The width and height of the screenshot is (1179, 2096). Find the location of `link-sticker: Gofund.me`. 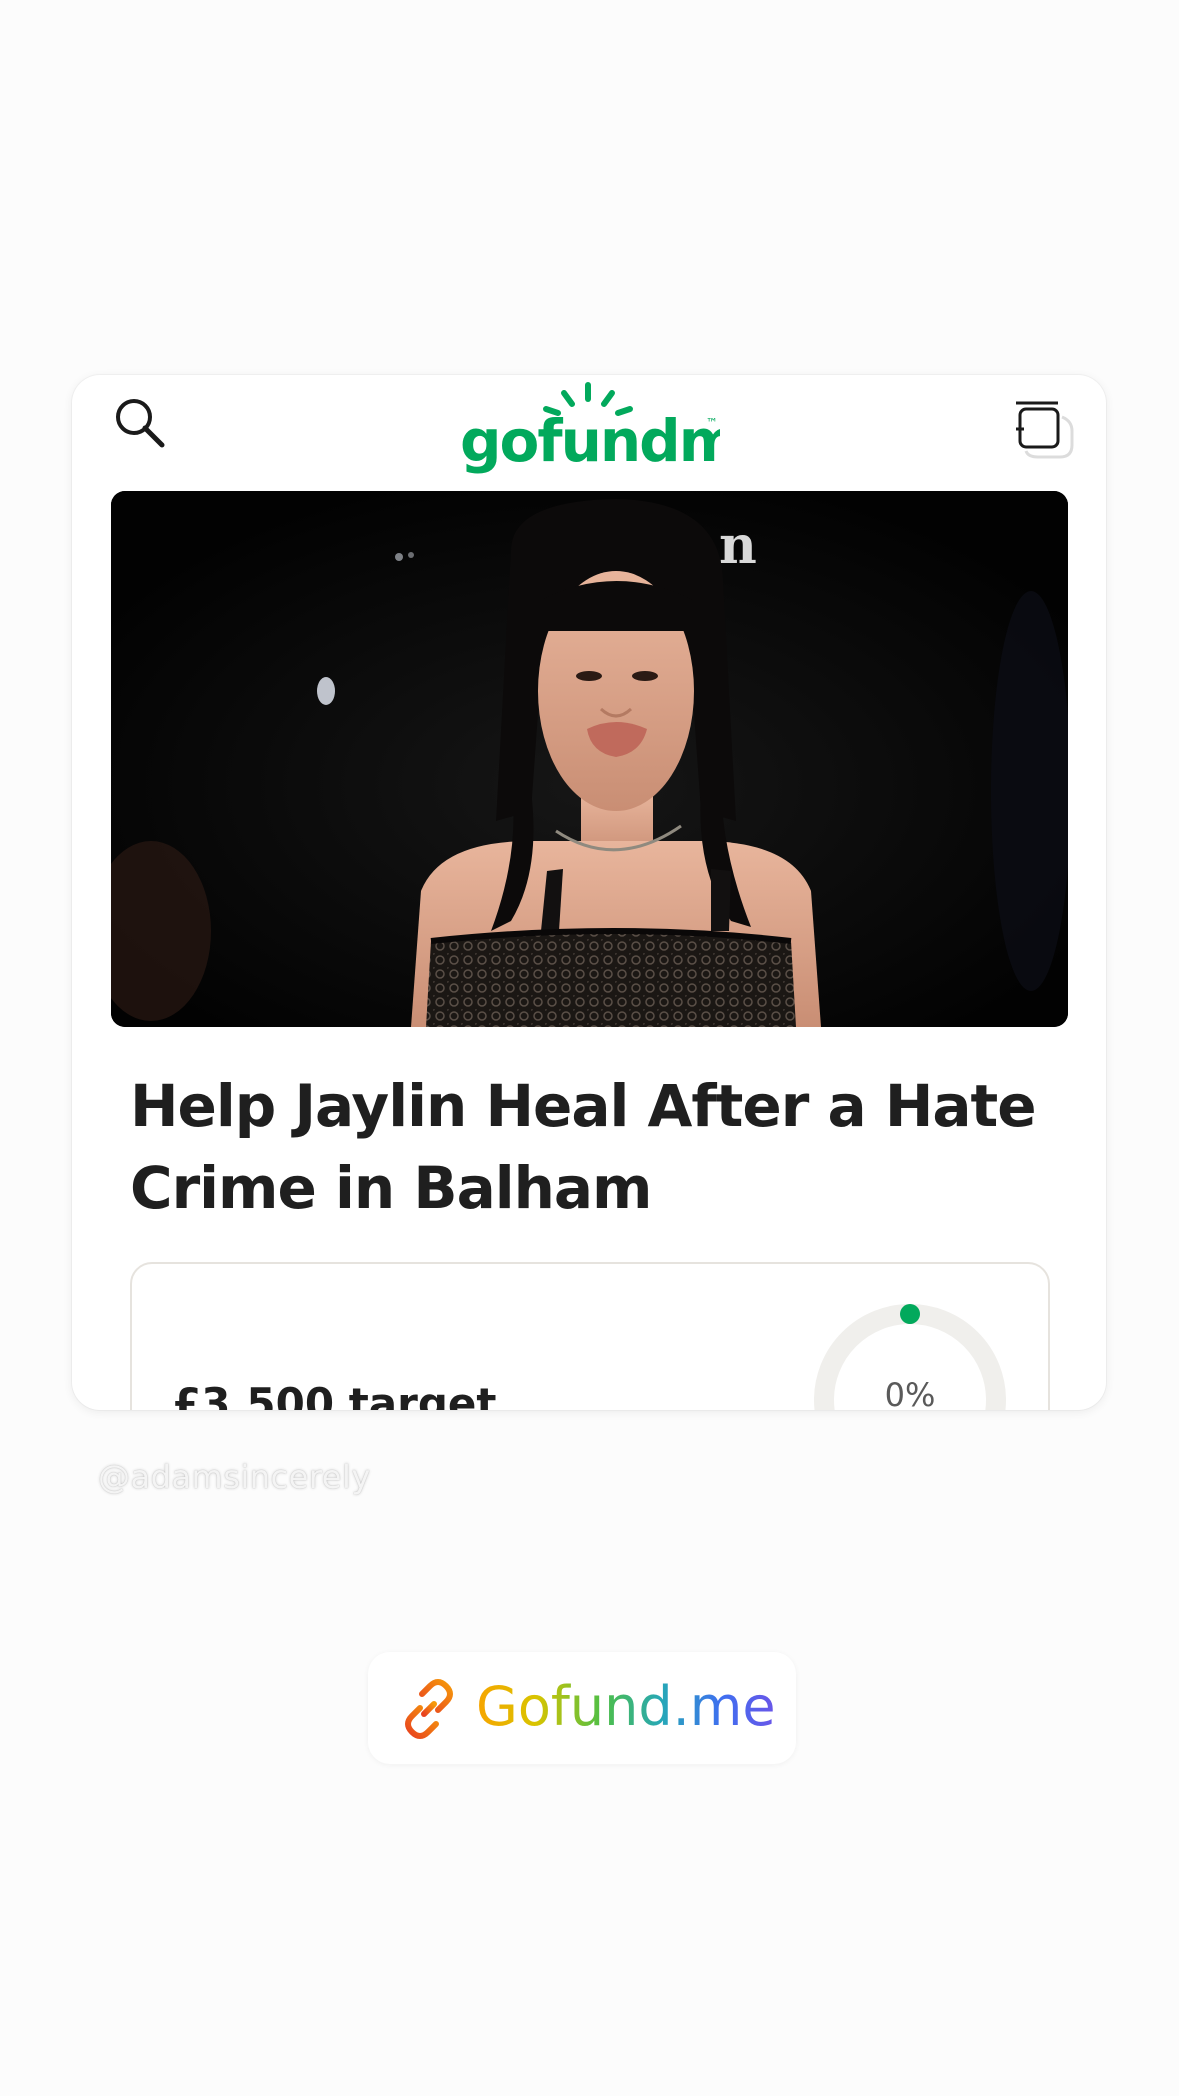

link-sticker: Gofund.me is located at coordinates (582, 1708).